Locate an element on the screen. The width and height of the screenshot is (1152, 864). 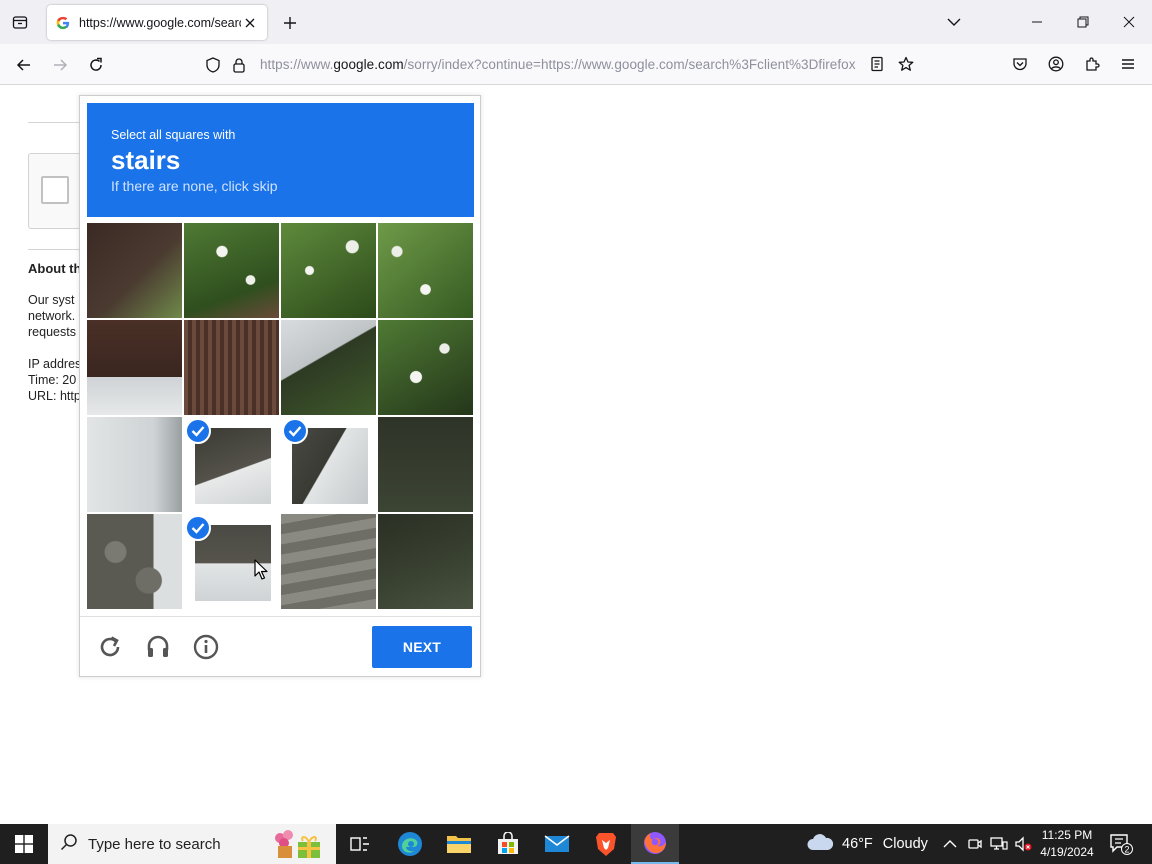
pocket-icon is located at coordinates (1020, 64).